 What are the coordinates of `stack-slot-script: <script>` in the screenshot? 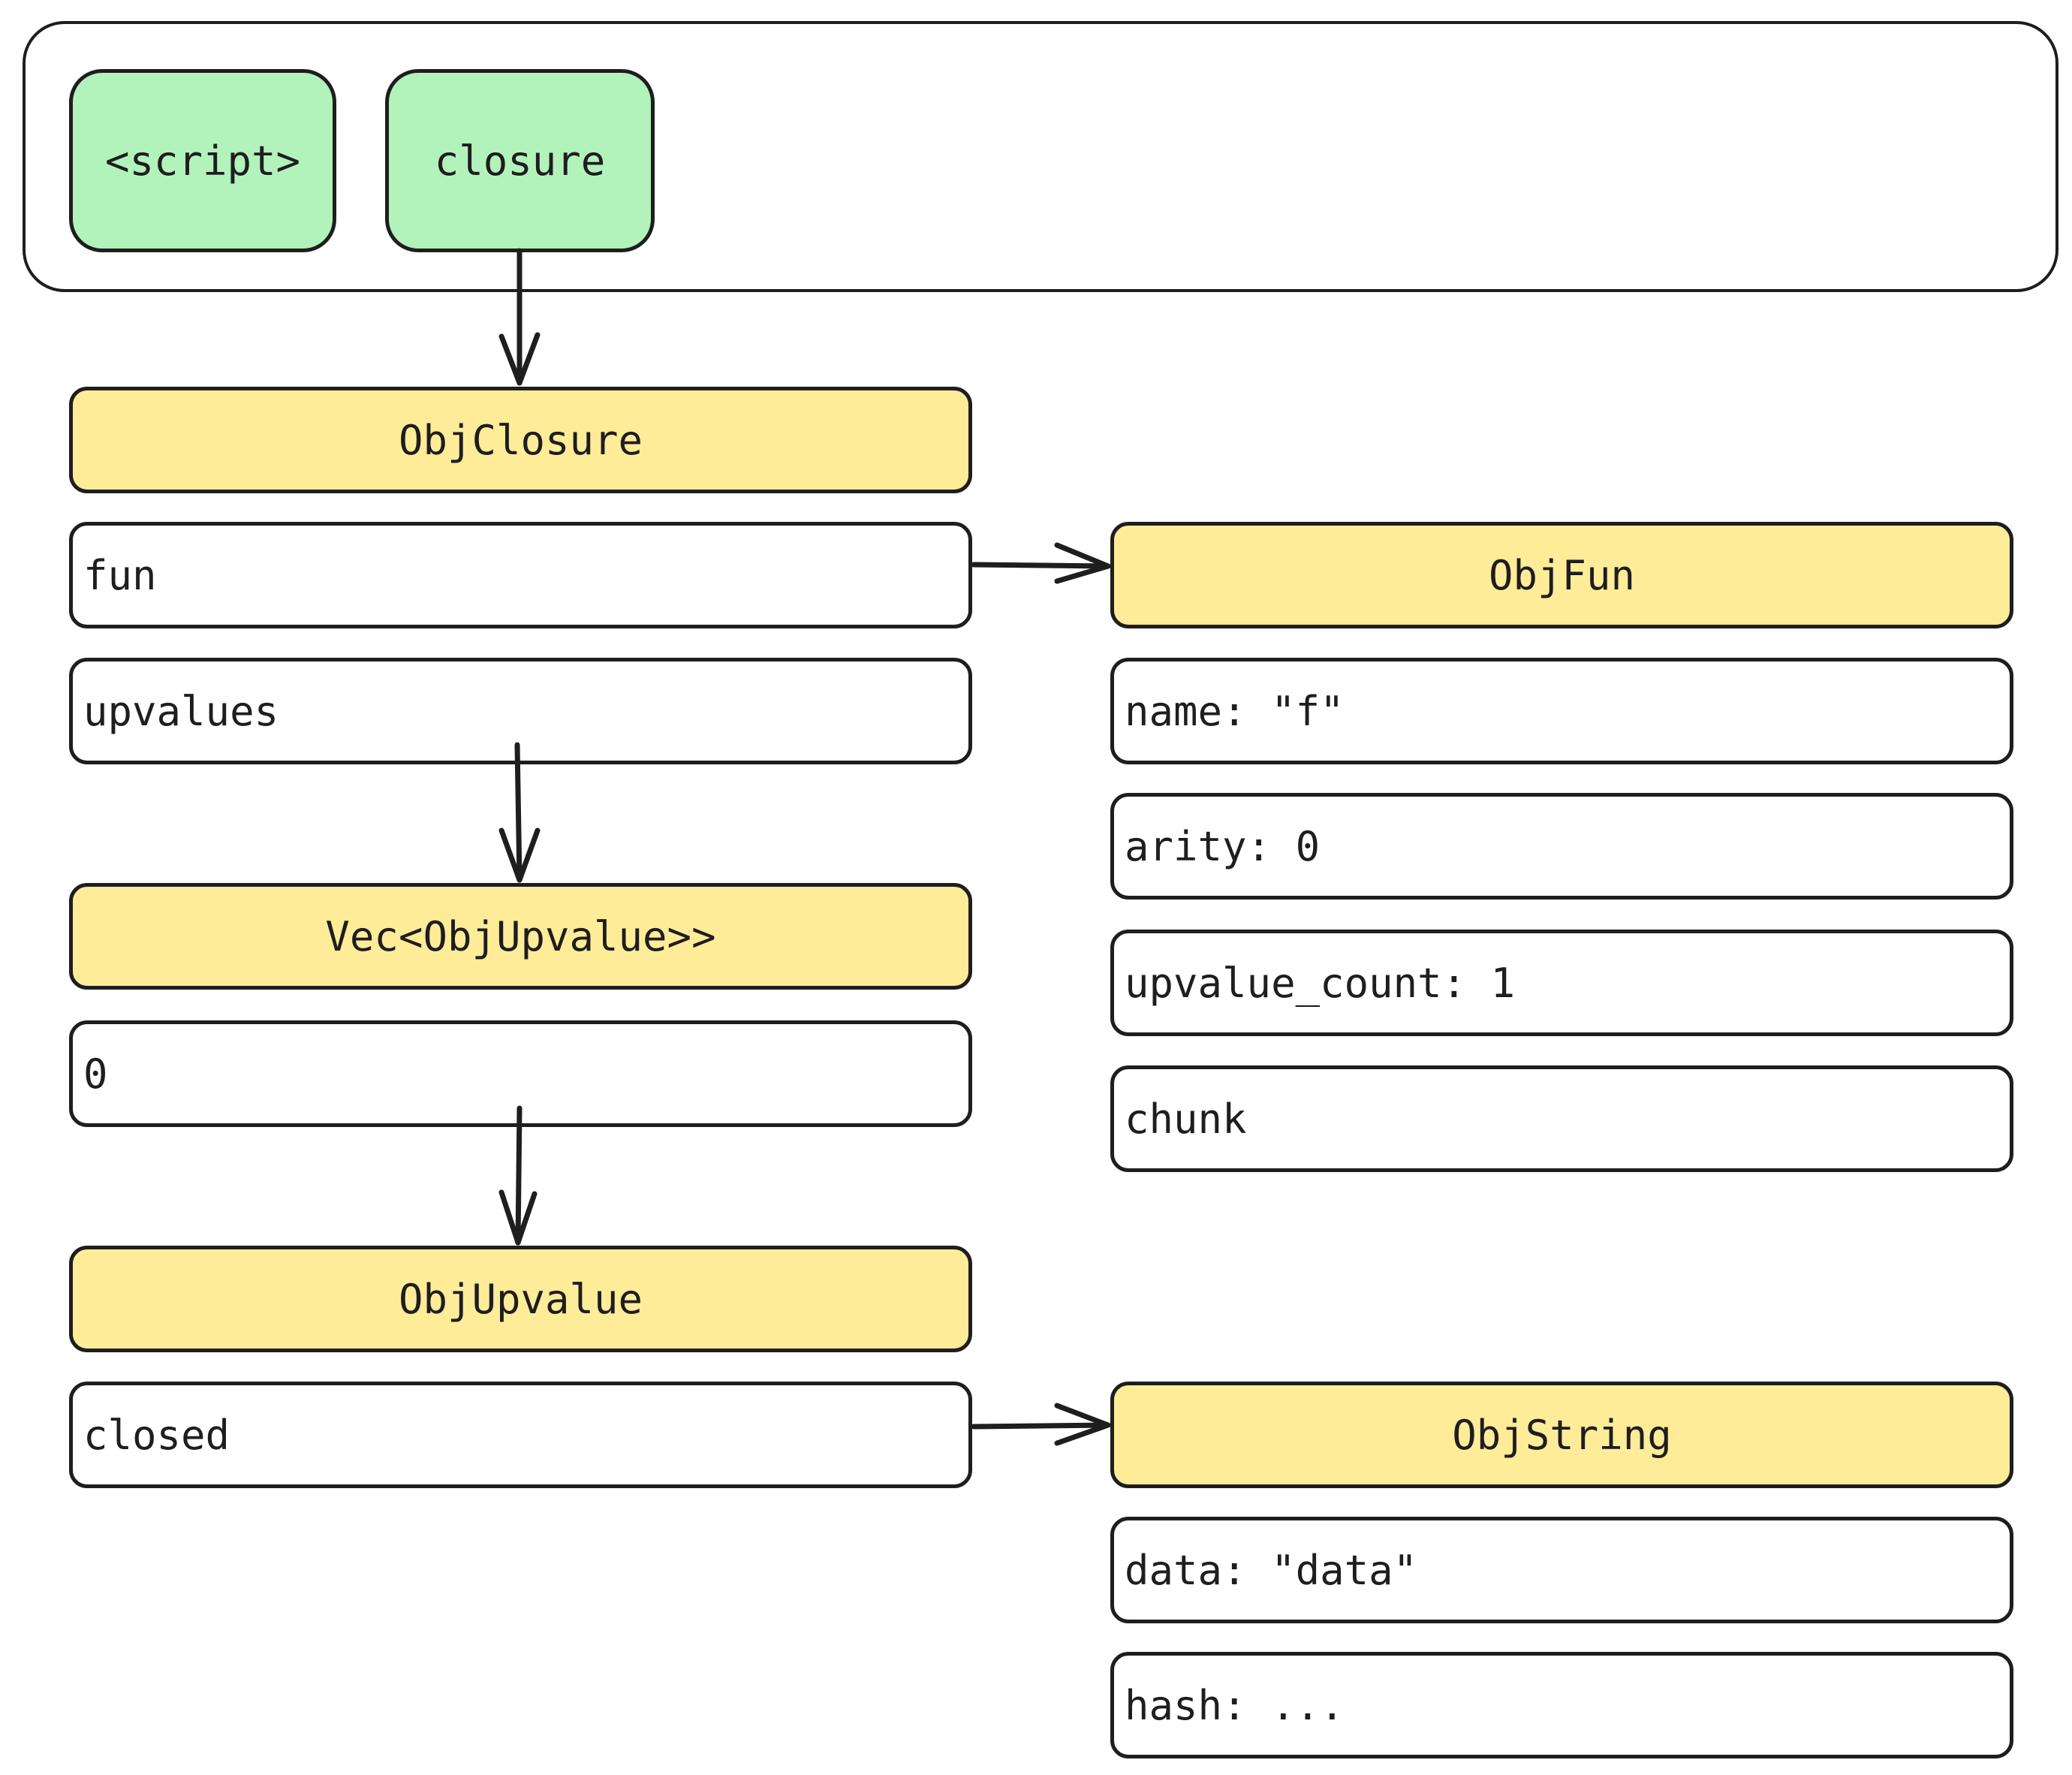 It's located at (202, 160).